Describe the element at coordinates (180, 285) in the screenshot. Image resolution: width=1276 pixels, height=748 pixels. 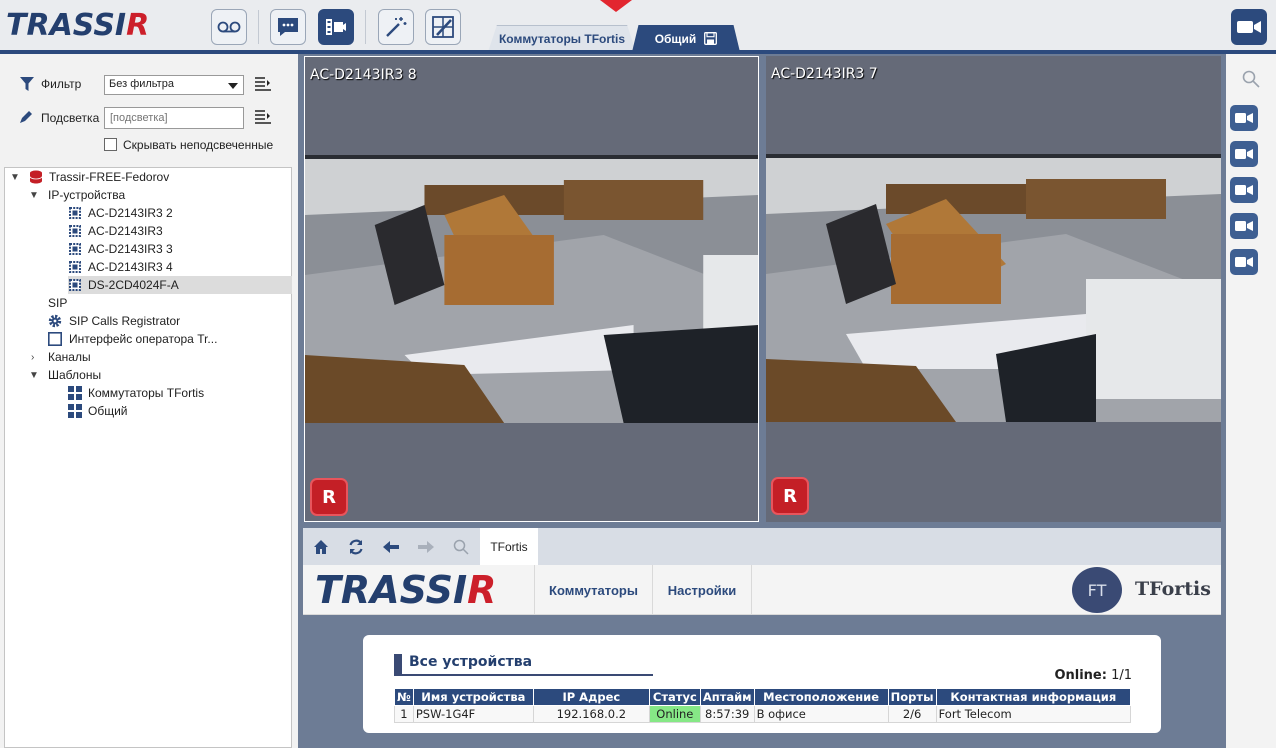
I see `tree-item-device-selected: DS-2CD4024F-A` at that location.